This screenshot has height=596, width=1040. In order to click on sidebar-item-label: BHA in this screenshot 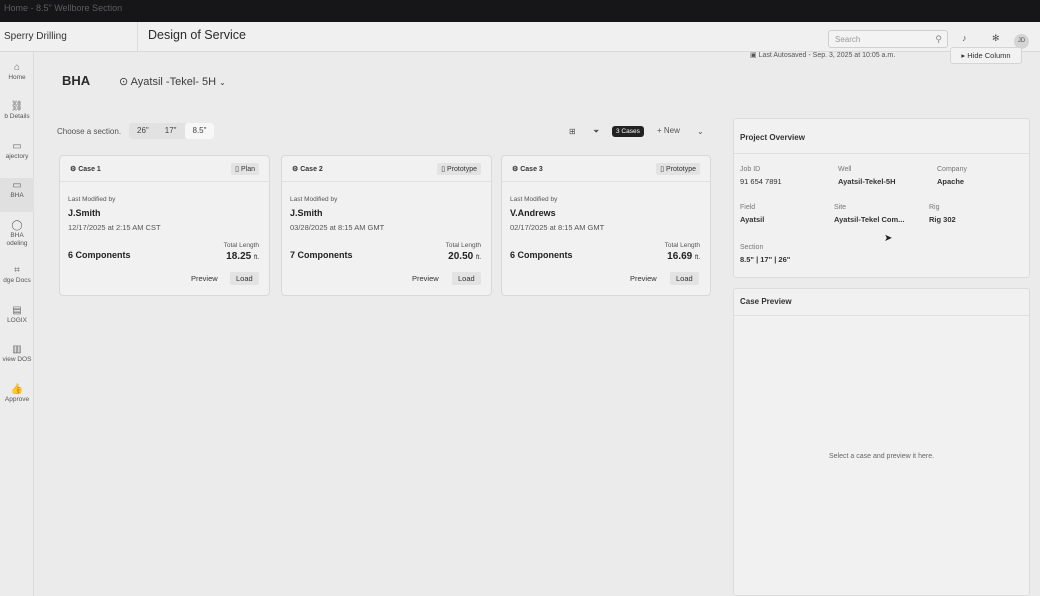, I will do `click(17, 195)`.